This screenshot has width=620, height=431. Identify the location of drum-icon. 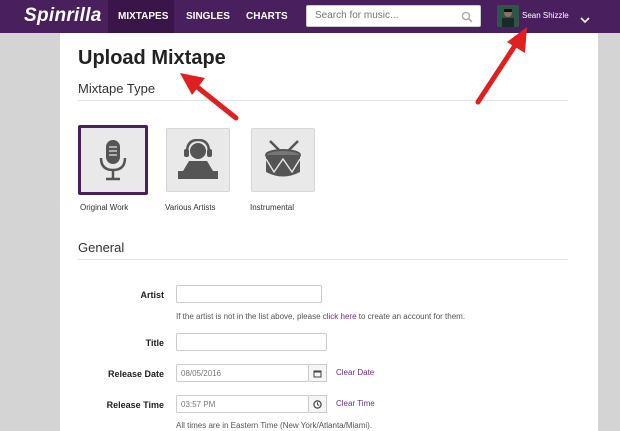
(283, 158).